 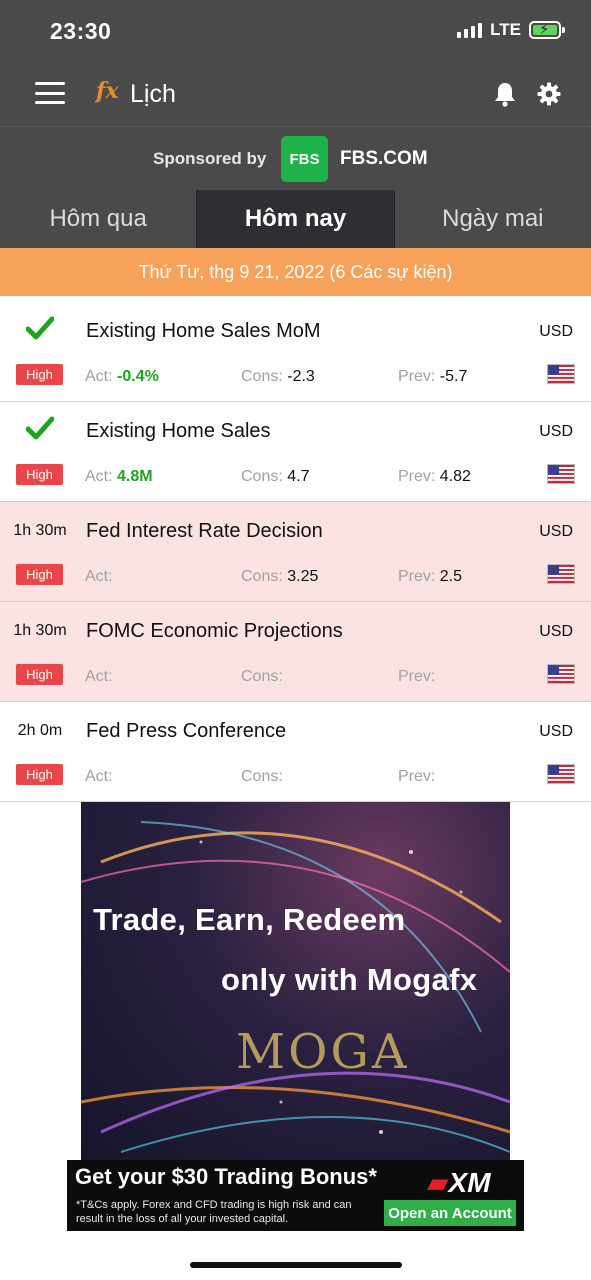 I want to click on day-tabs: Hôm qua Hôm nay Ngày mai, so click(x=295, y=219).